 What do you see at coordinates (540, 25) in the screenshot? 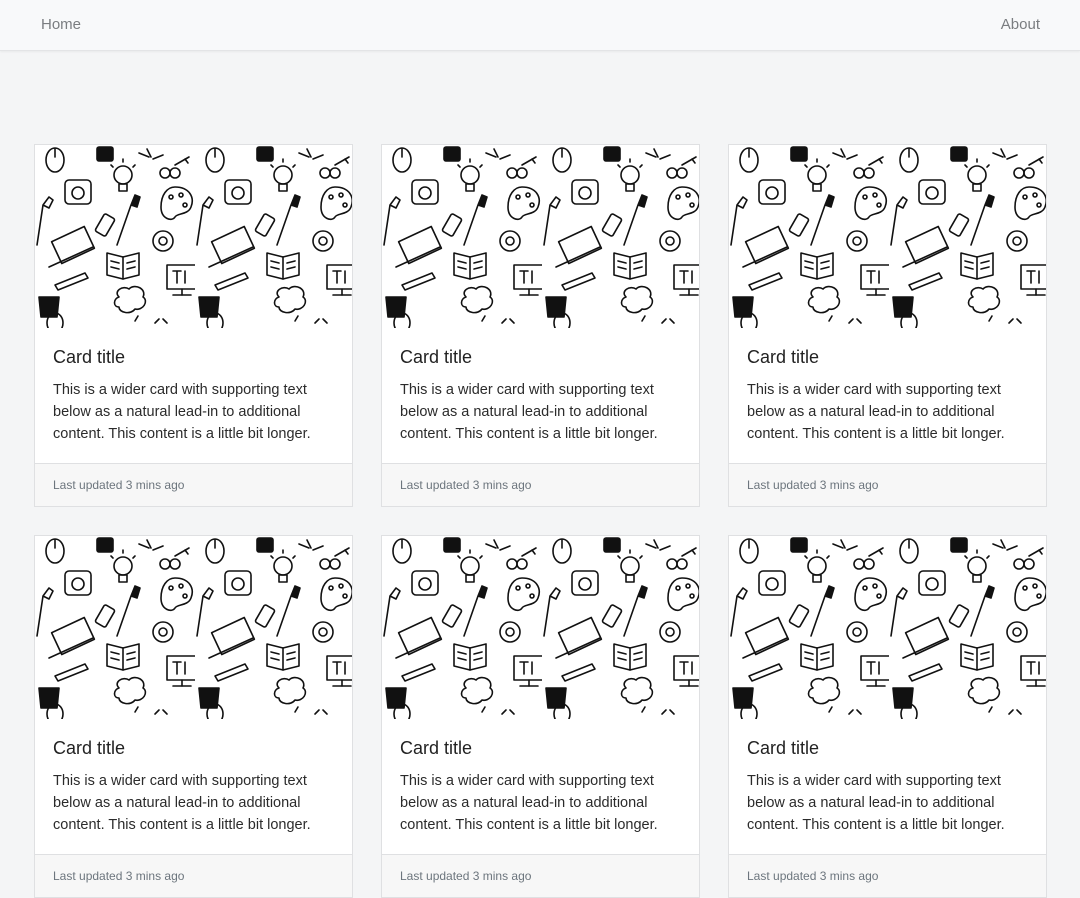
I see `navbar: Home About` at bounding box center [540, 25].